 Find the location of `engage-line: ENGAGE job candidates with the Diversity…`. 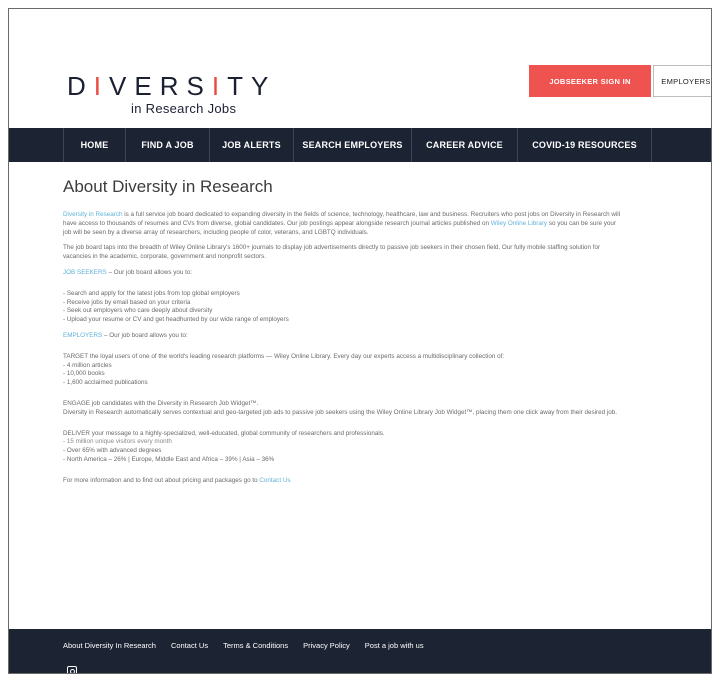

engage-line: ENGAGE job candidates with the Diversity… is located at coordinates (161, 403).